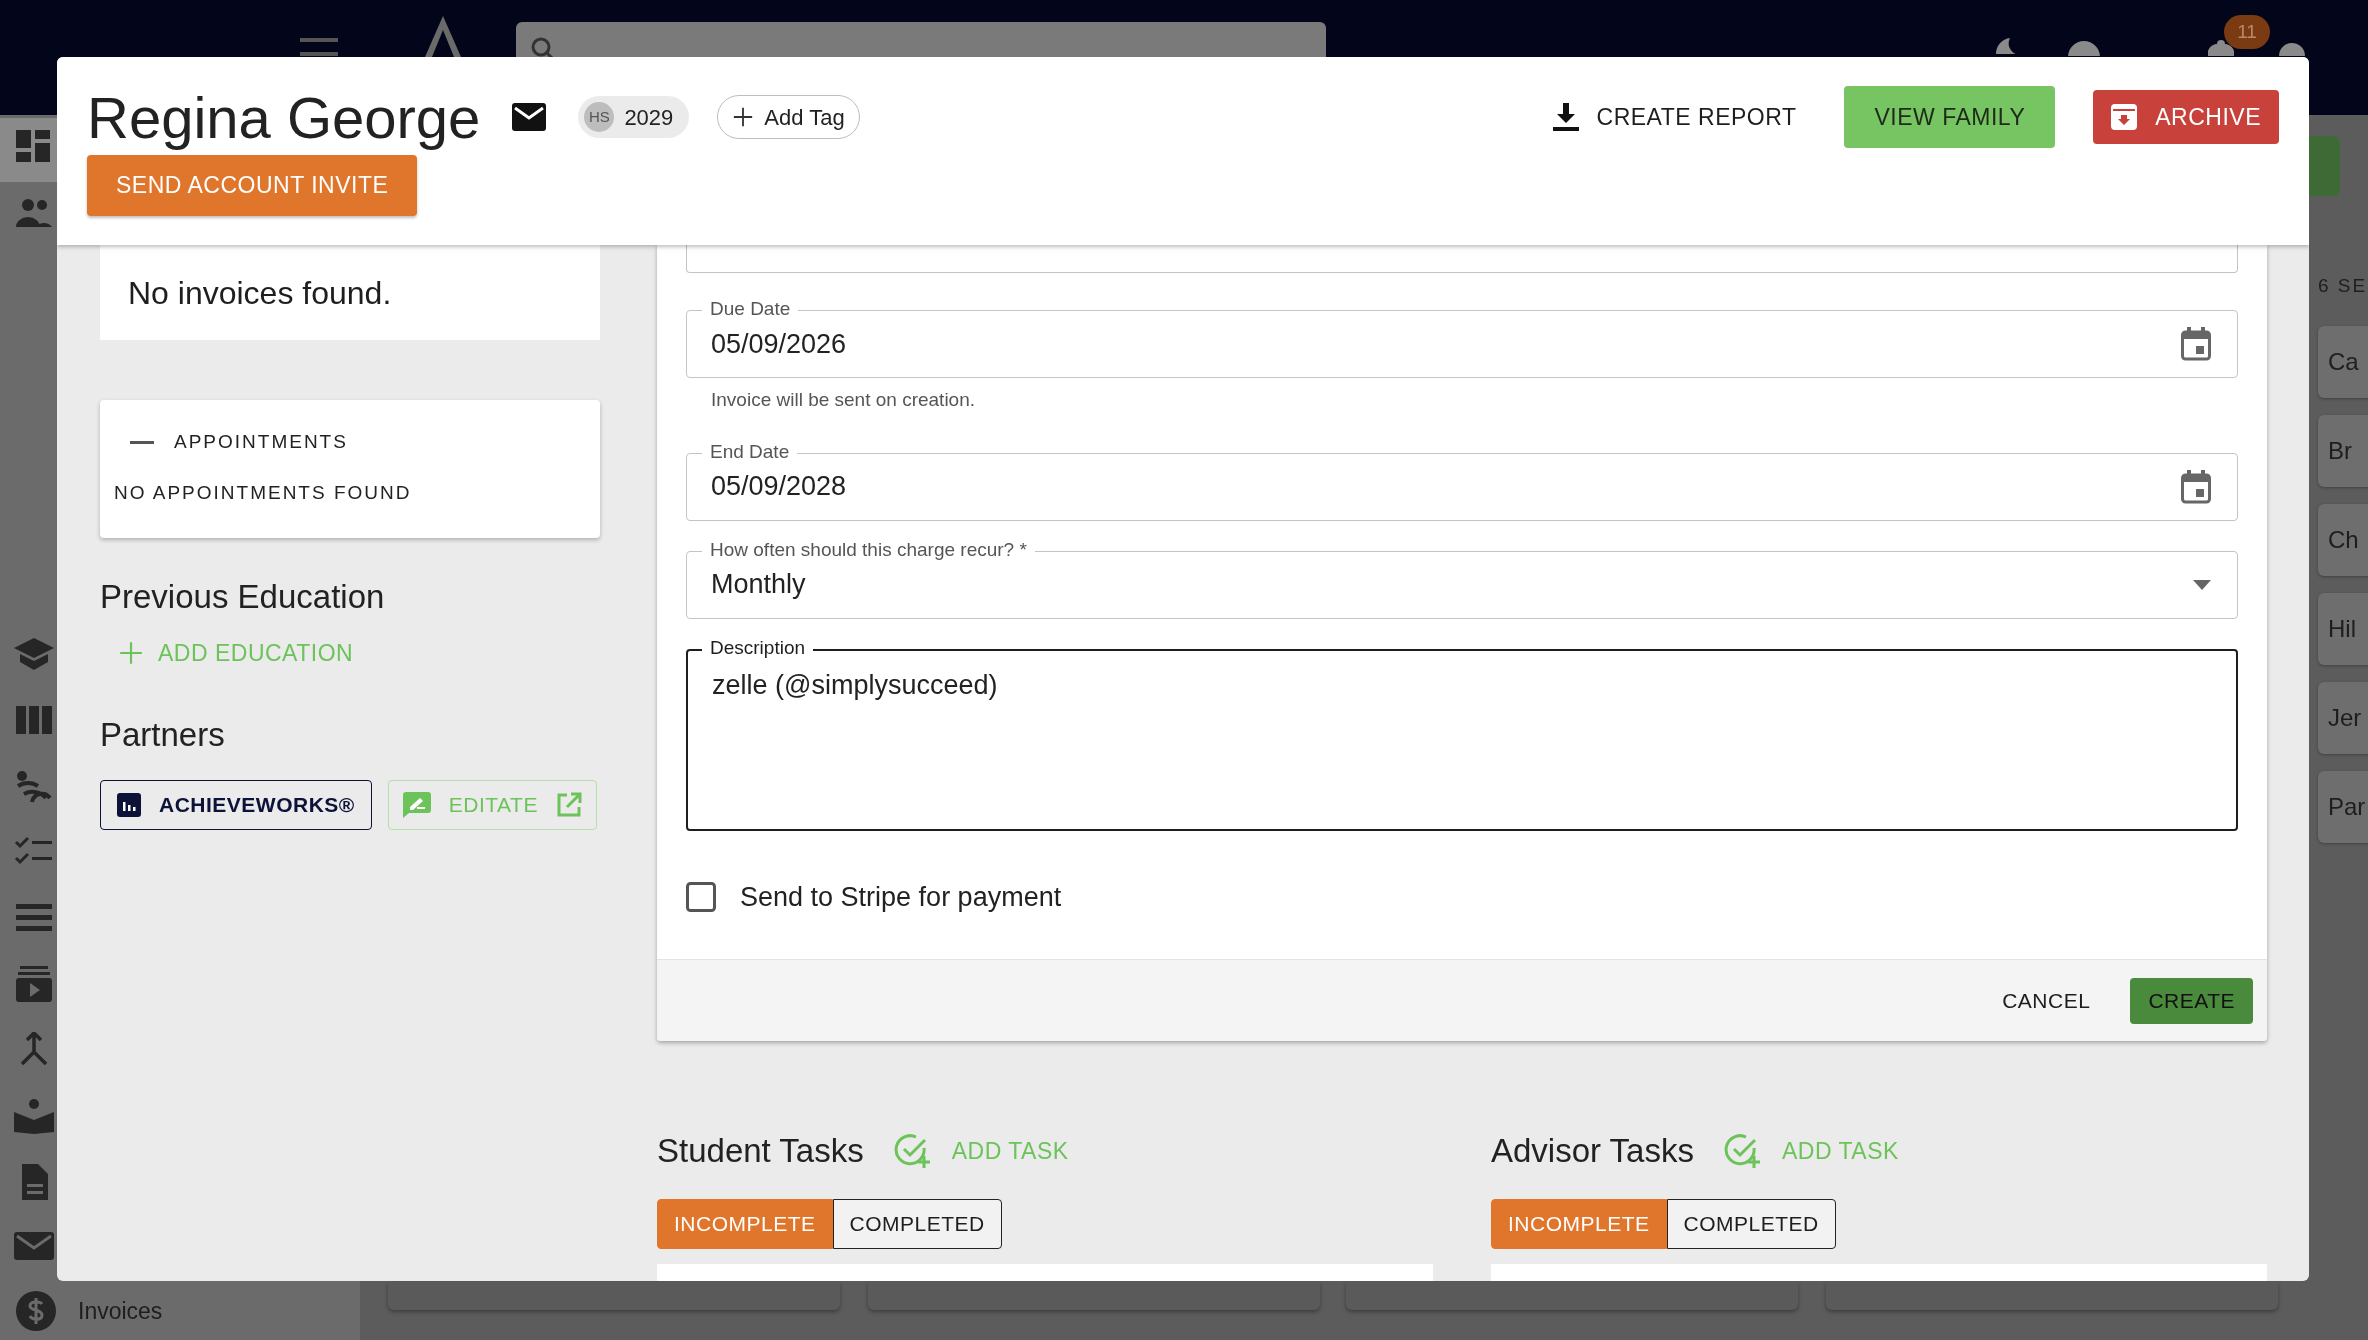 The width and height of the screenshot is (2368, 1340). Describe the element at coordinates (243, 597) in the screenshot. I see `section-heading: Previous Education` at that location.